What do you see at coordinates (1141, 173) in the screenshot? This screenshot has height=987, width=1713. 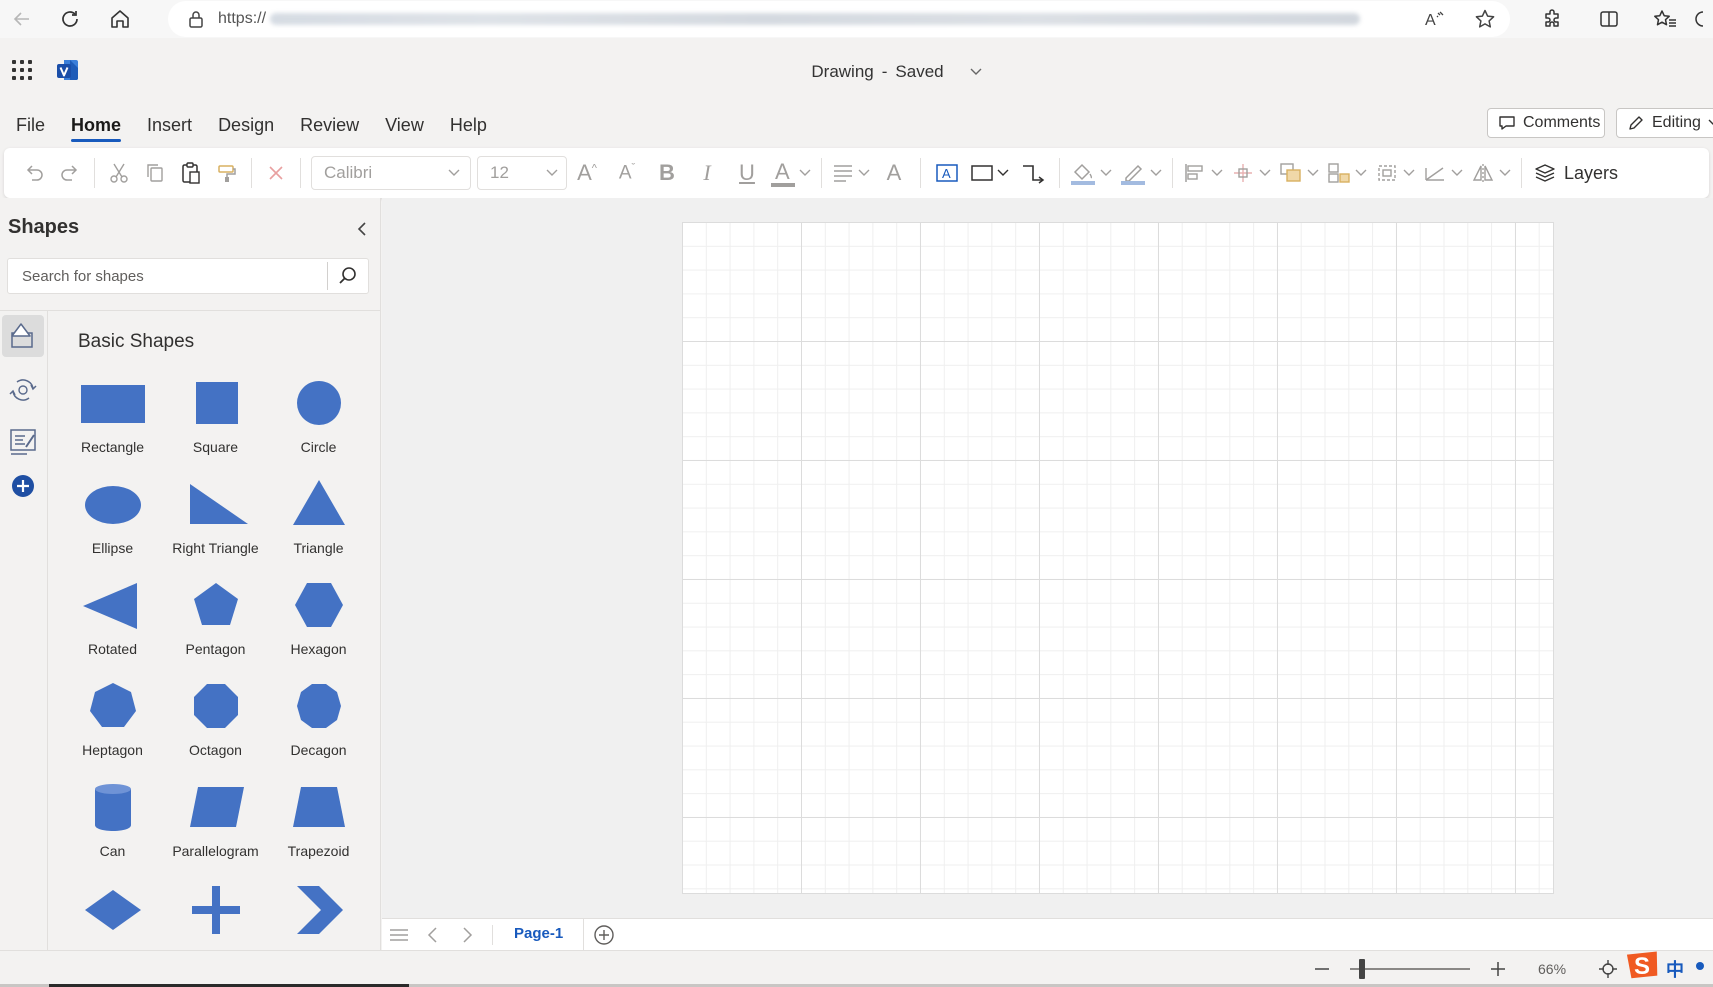 I see `line-button` at bounding box center [1141, 173].